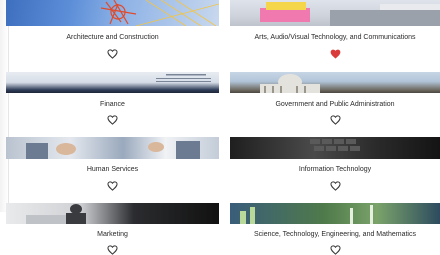 The image size is (440, 255). I want to click on cluster-label: Architecture and Construction, so click(112, 37).